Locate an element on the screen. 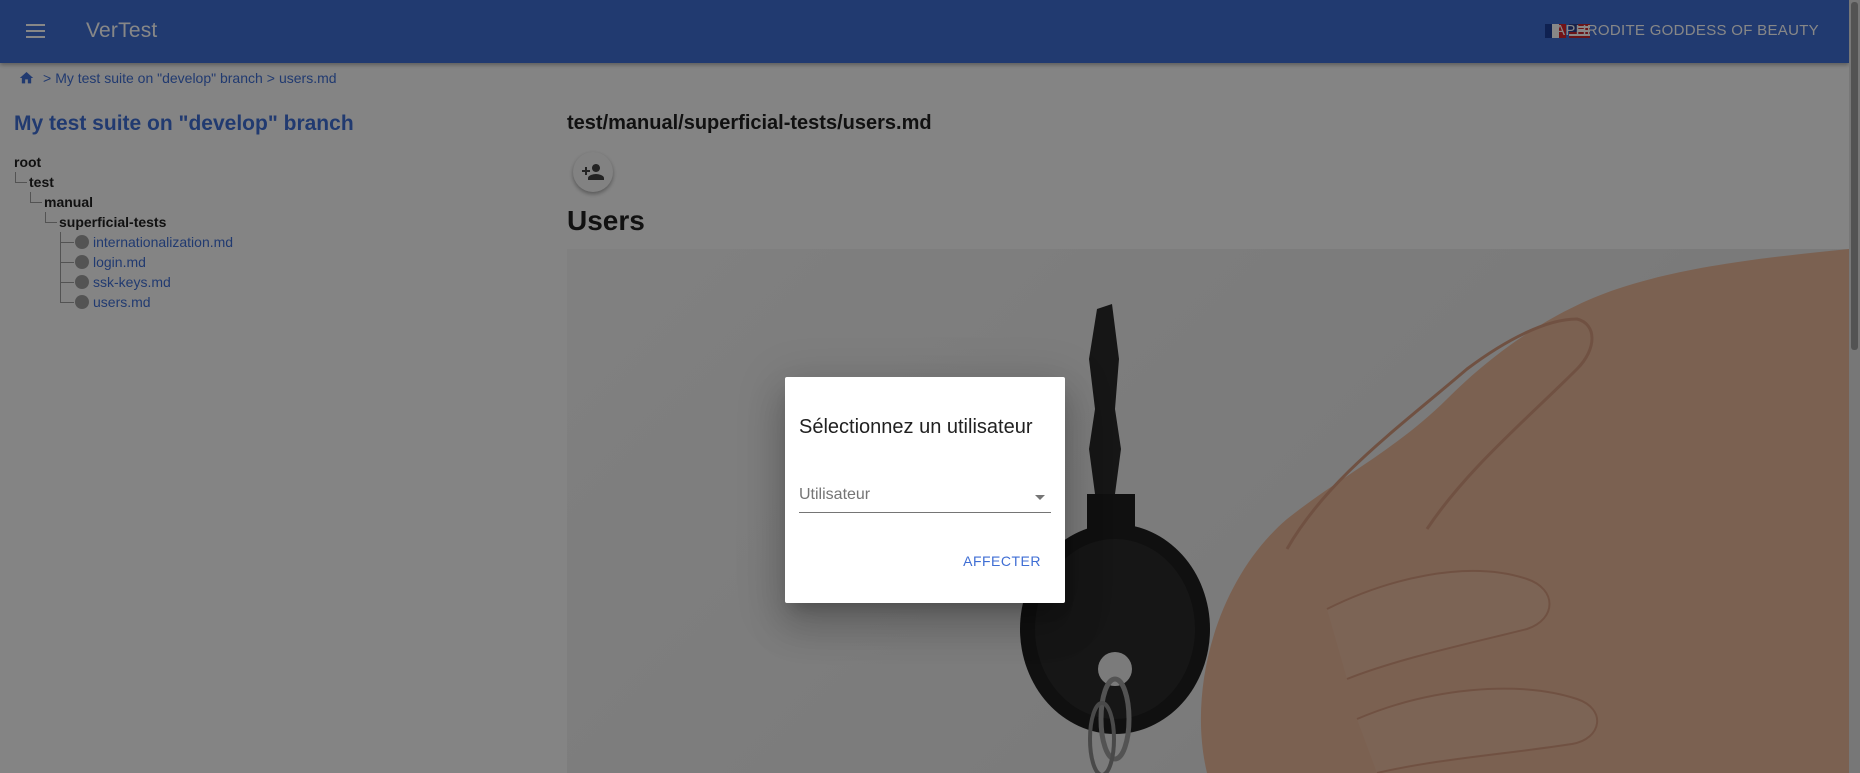 This screenshot has height=773, width=1860. user-select-label: Utilisateur is located at coordinates (835, 494).